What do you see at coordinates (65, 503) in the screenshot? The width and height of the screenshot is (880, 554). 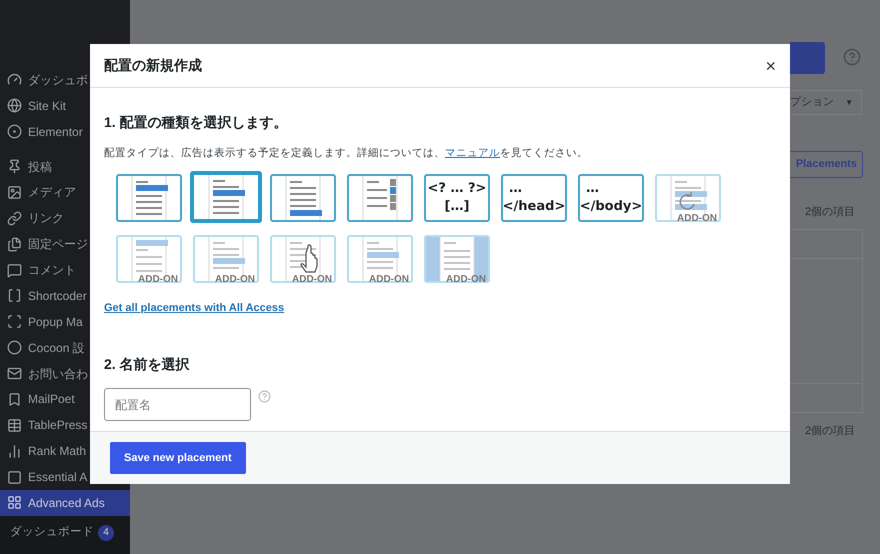 I see `sidebar-item: Advanced Ads` at bounding box center [65, 503].